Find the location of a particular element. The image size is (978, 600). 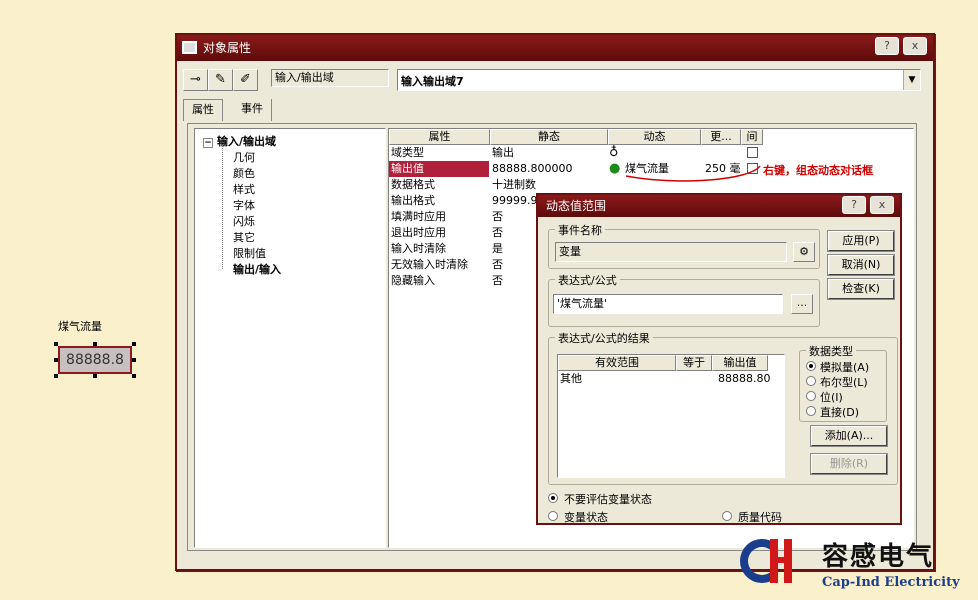

annotation-text: 右键，组态动态对话框 is located at coordinates (818, 170).